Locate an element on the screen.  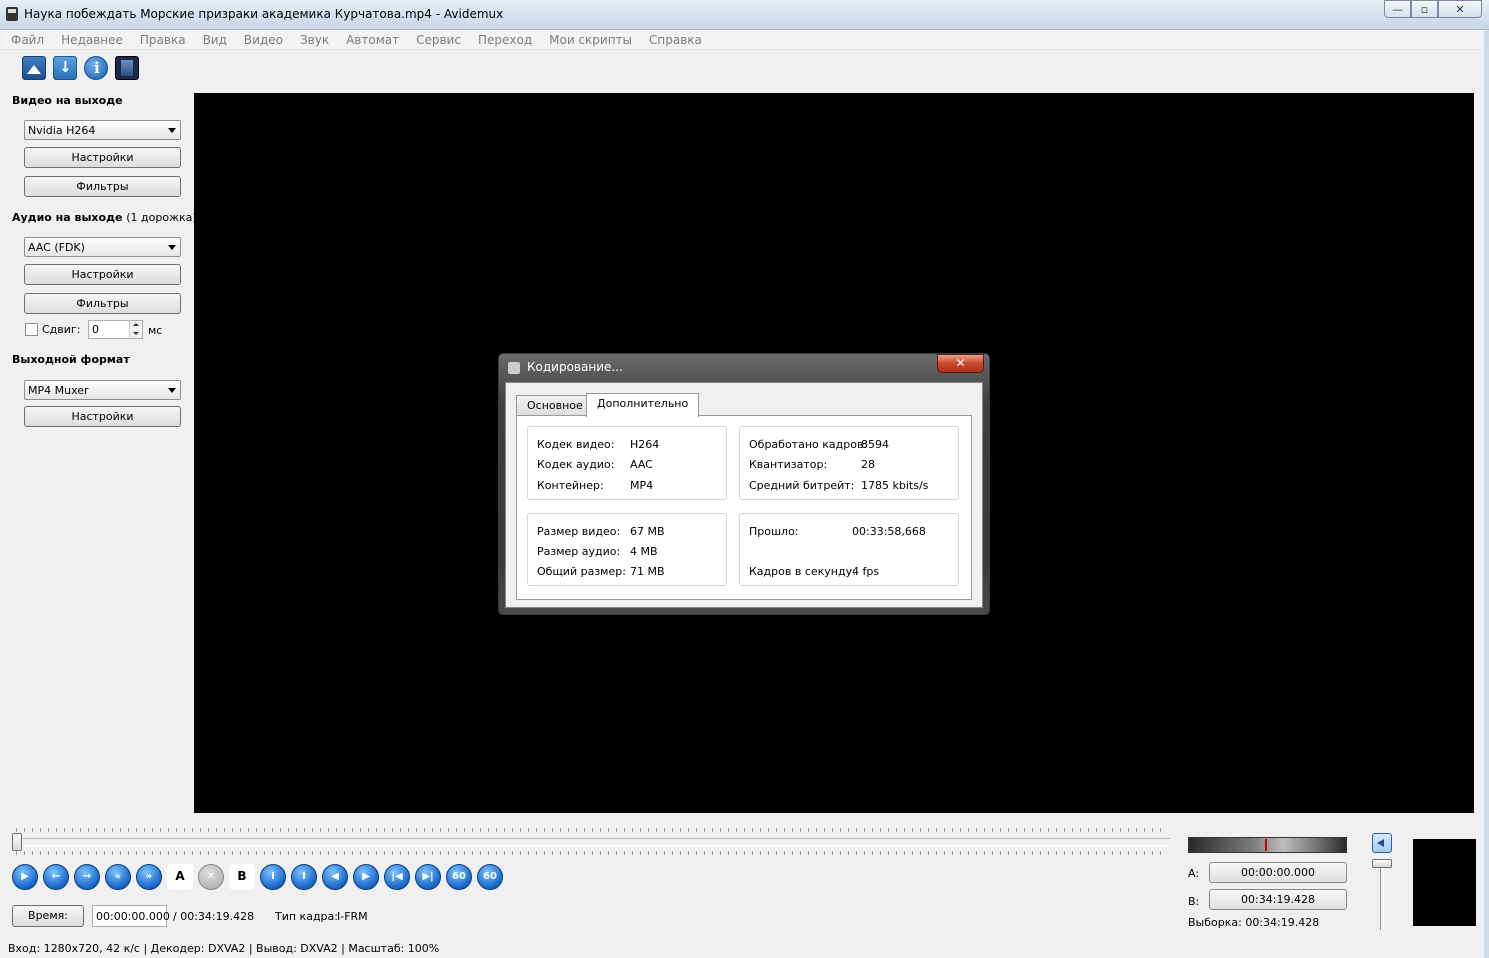
elapsed-label: Прошло: is located at coordinates (774, 531).